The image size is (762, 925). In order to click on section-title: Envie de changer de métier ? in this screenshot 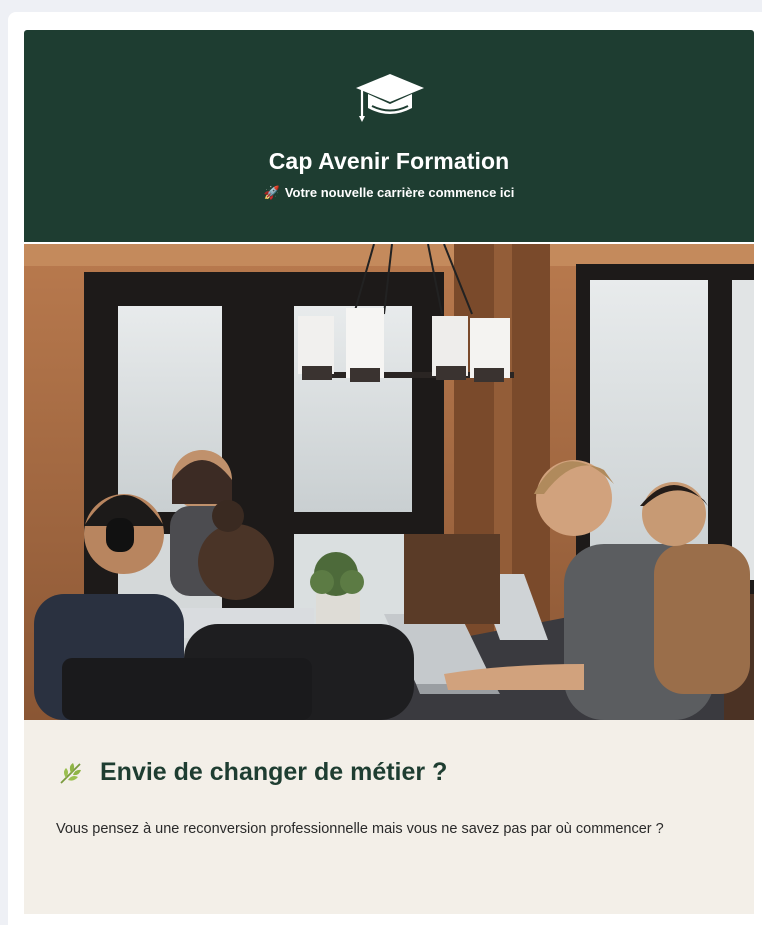, I will do `click(252, 772)`.